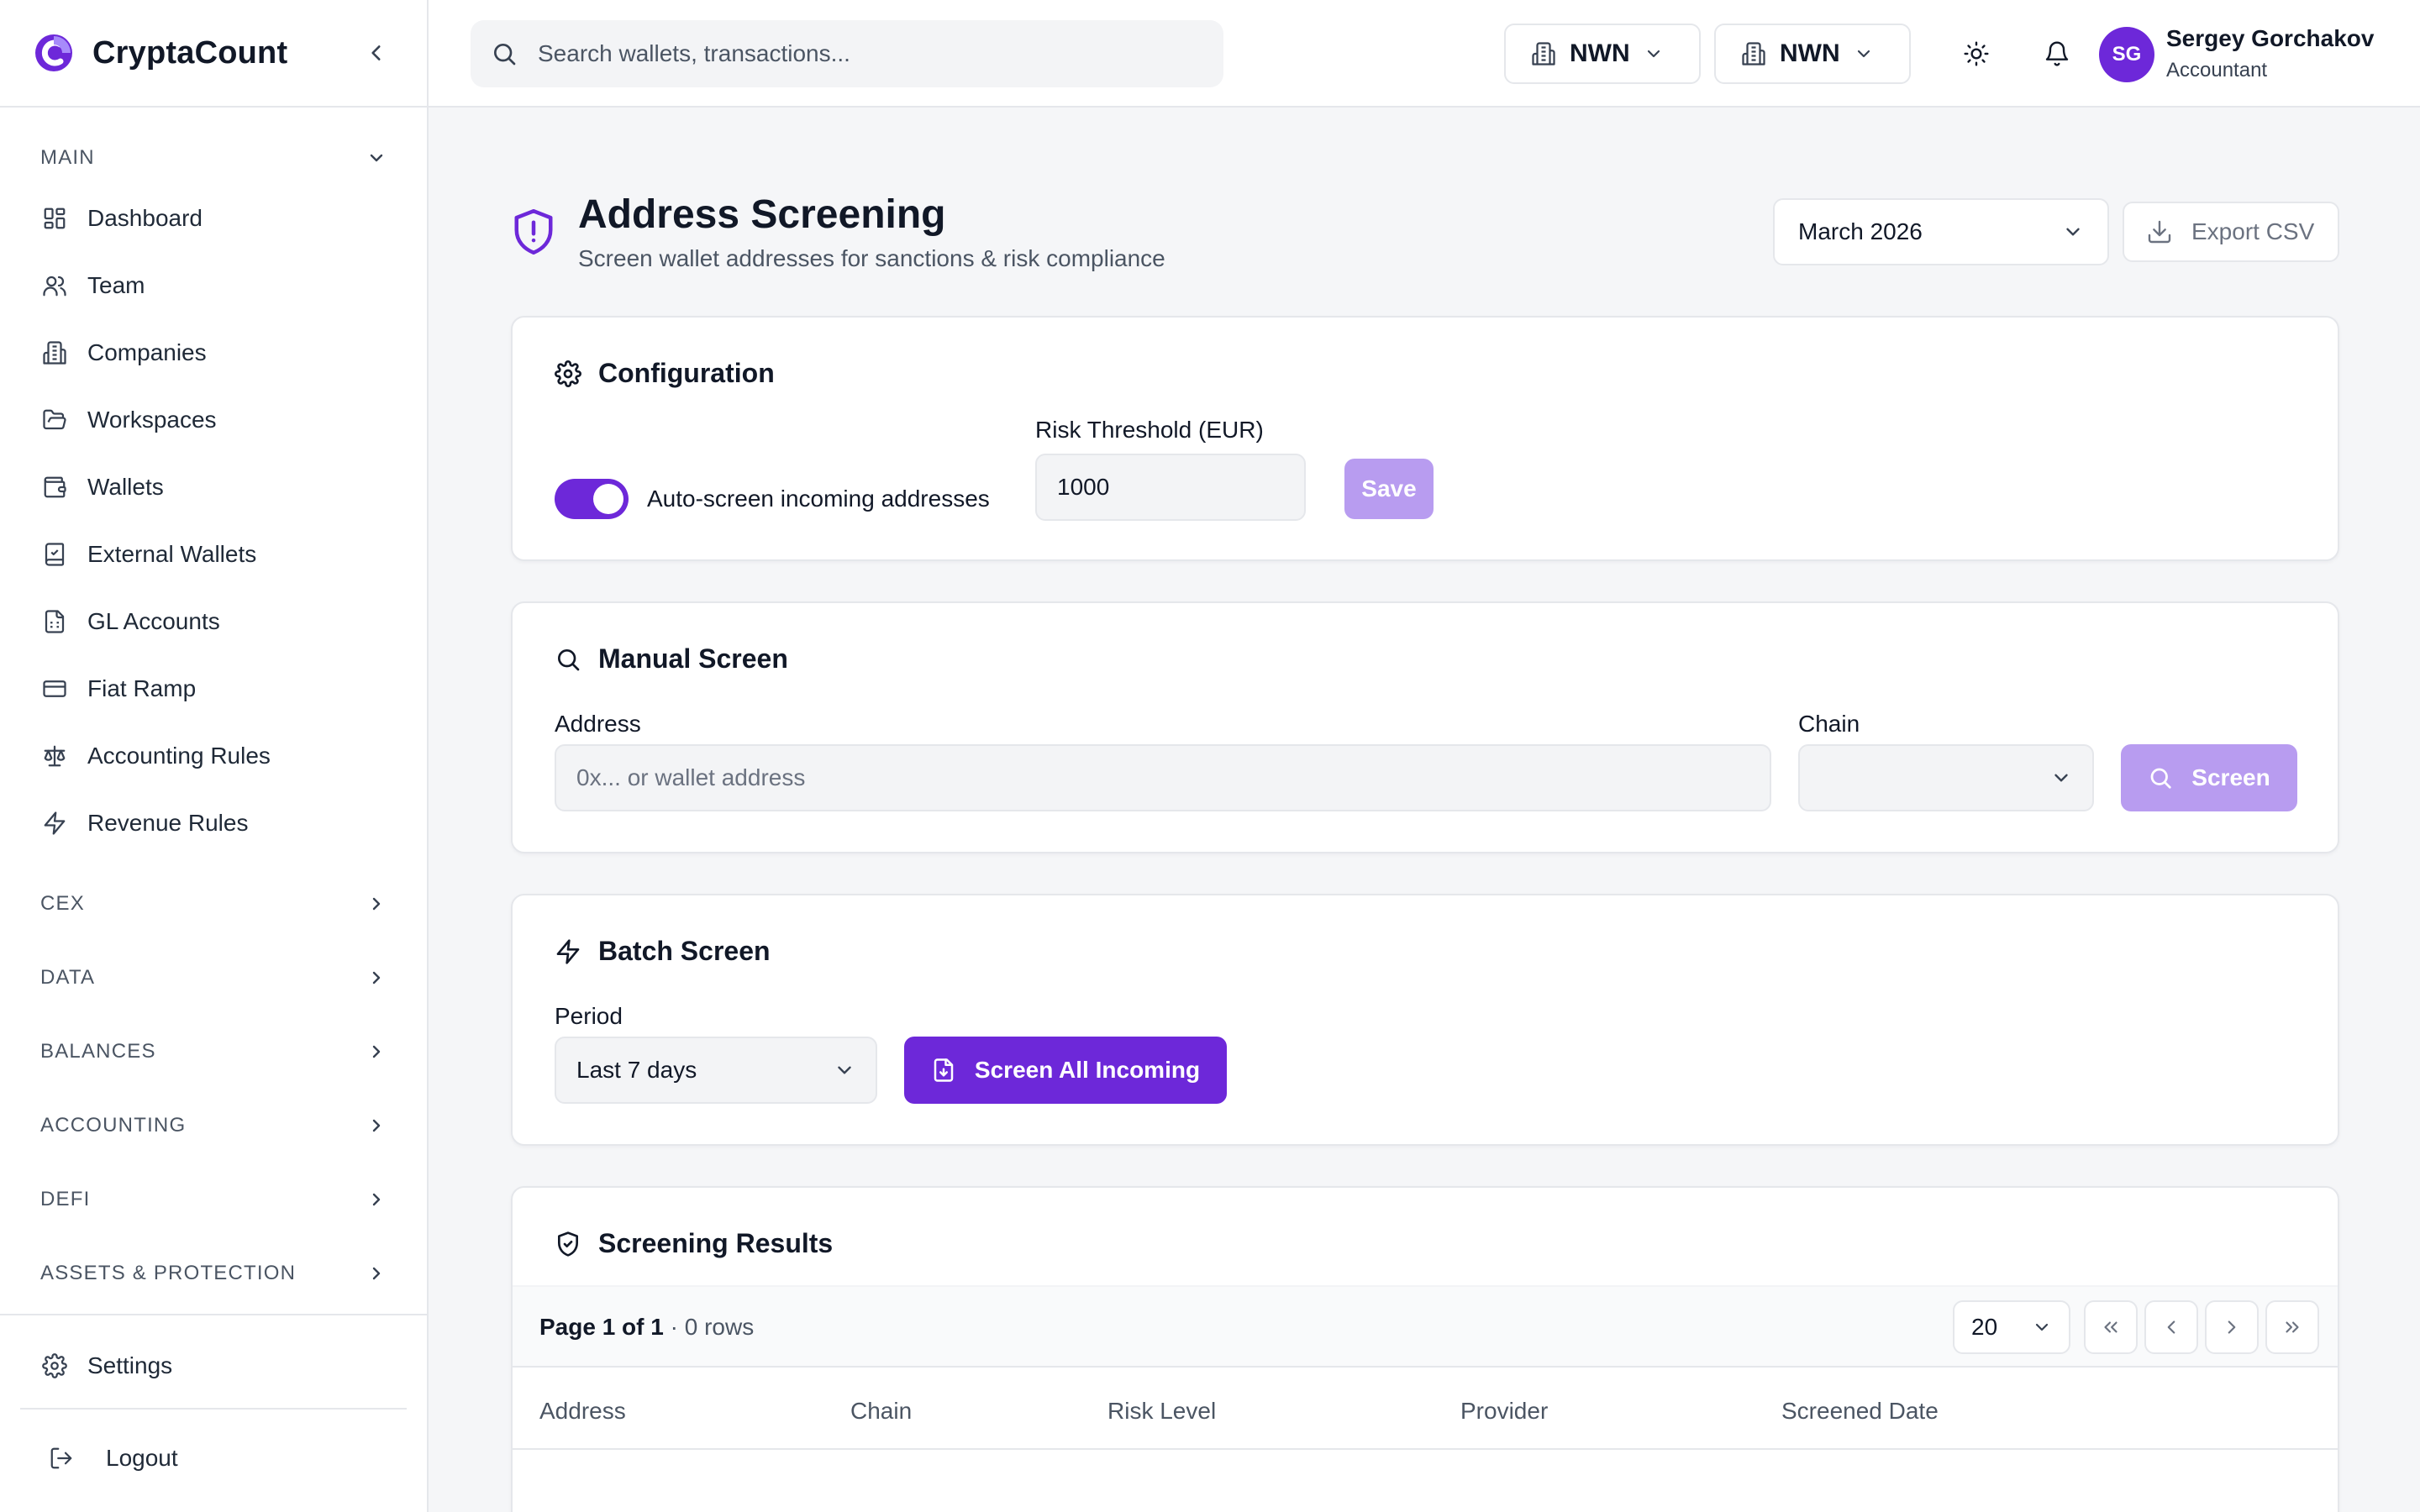 Image resolution: width=2420 pixels, height=1512 pixels. What do you see at coordinates (2159, 232) in the screenshot?
I see `download-icon` at bounding box center [2159, 232].